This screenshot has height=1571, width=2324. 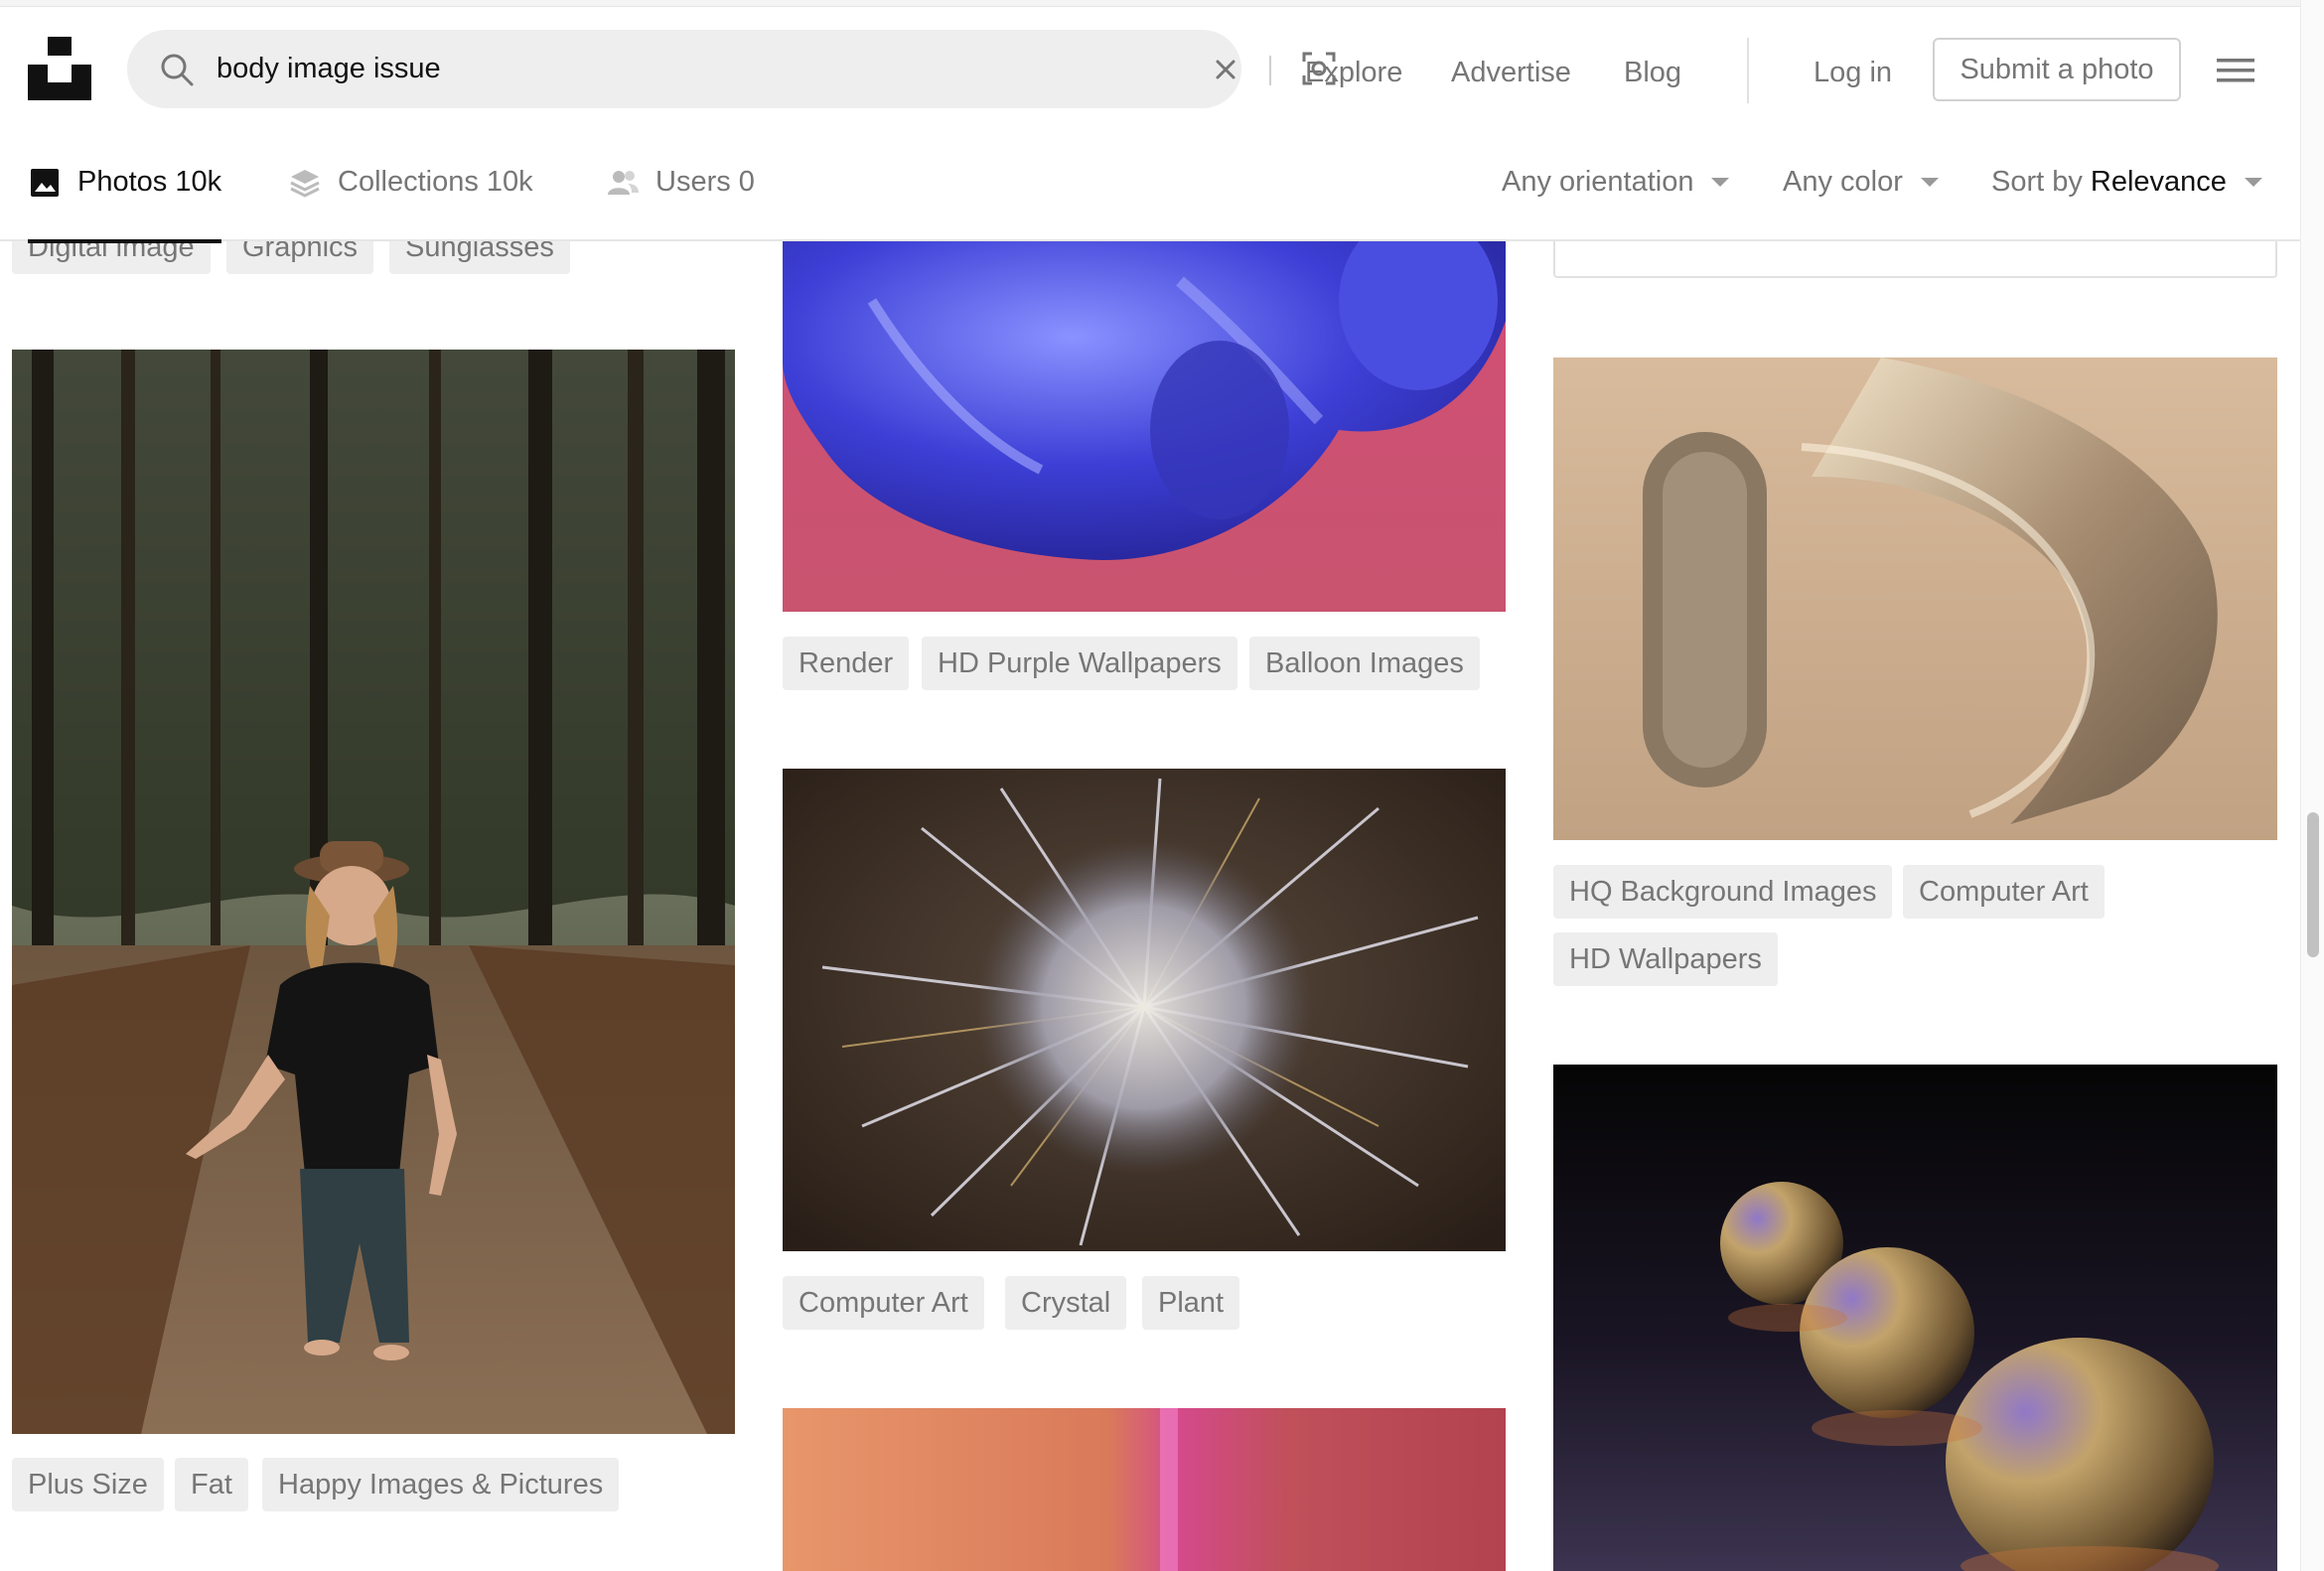 I want to click on search-divider, so click(x=1270, y=70).